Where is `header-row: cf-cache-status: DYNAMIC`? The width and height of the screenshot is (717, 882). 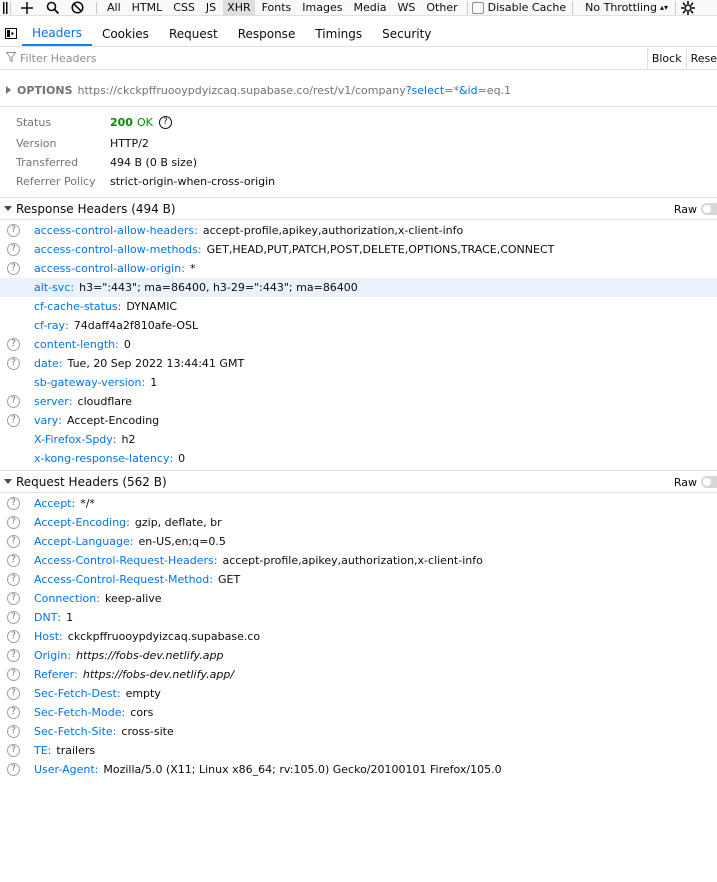
header-row: cf-cache-status: DYNAMIC is located at coordinates (358, 306).